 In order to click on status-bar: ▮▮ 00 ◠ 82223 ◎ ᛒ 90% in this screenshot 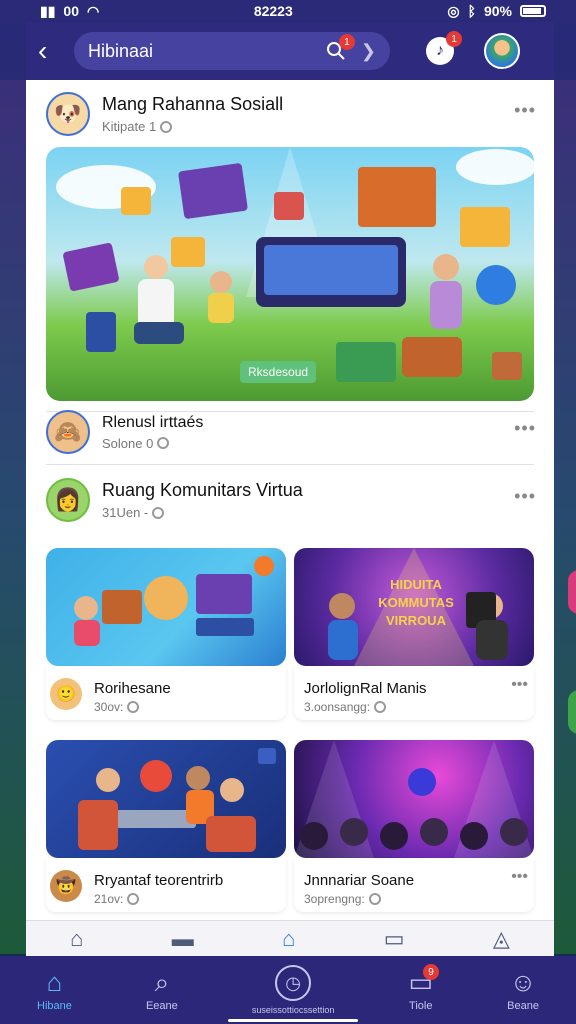, I will do `click(288, 11)`.